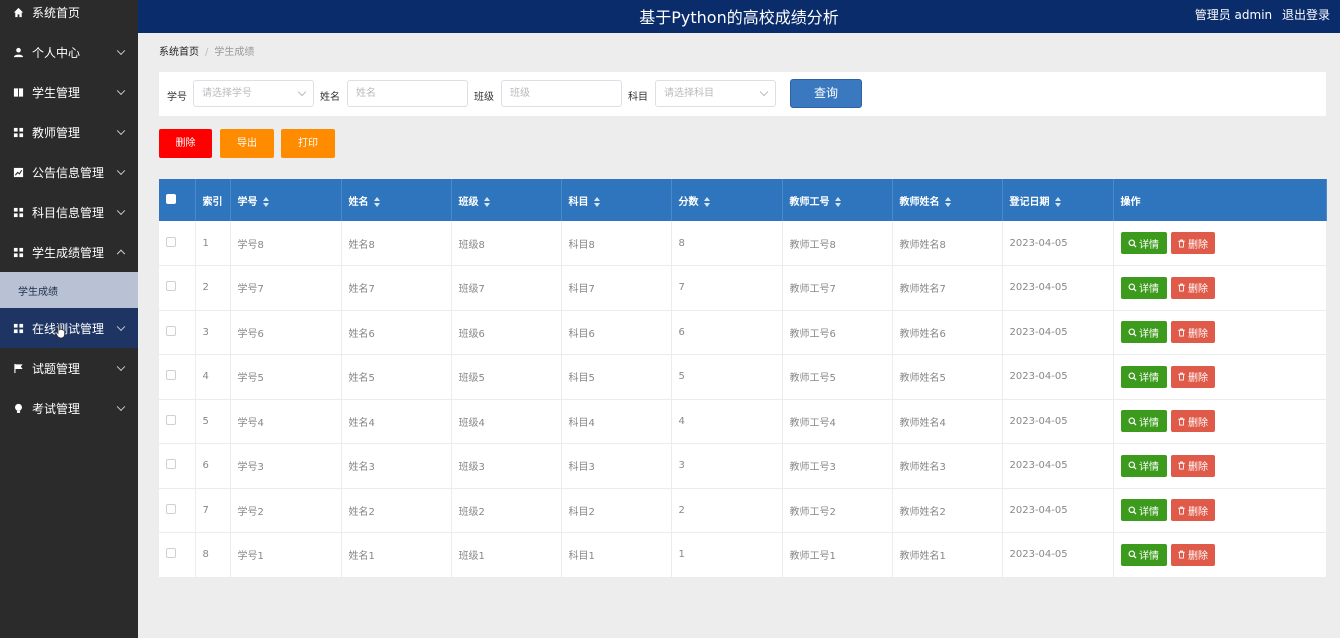  What do you see at coordinates (69, 252) in the screenshot?
I see `menu-item-grades: 学生成绩管理` at bounding box center [69, 252].